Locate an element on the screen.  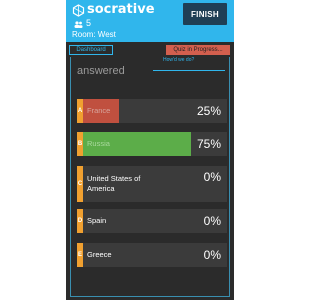
link-underline is located at coordinates (189, 70).